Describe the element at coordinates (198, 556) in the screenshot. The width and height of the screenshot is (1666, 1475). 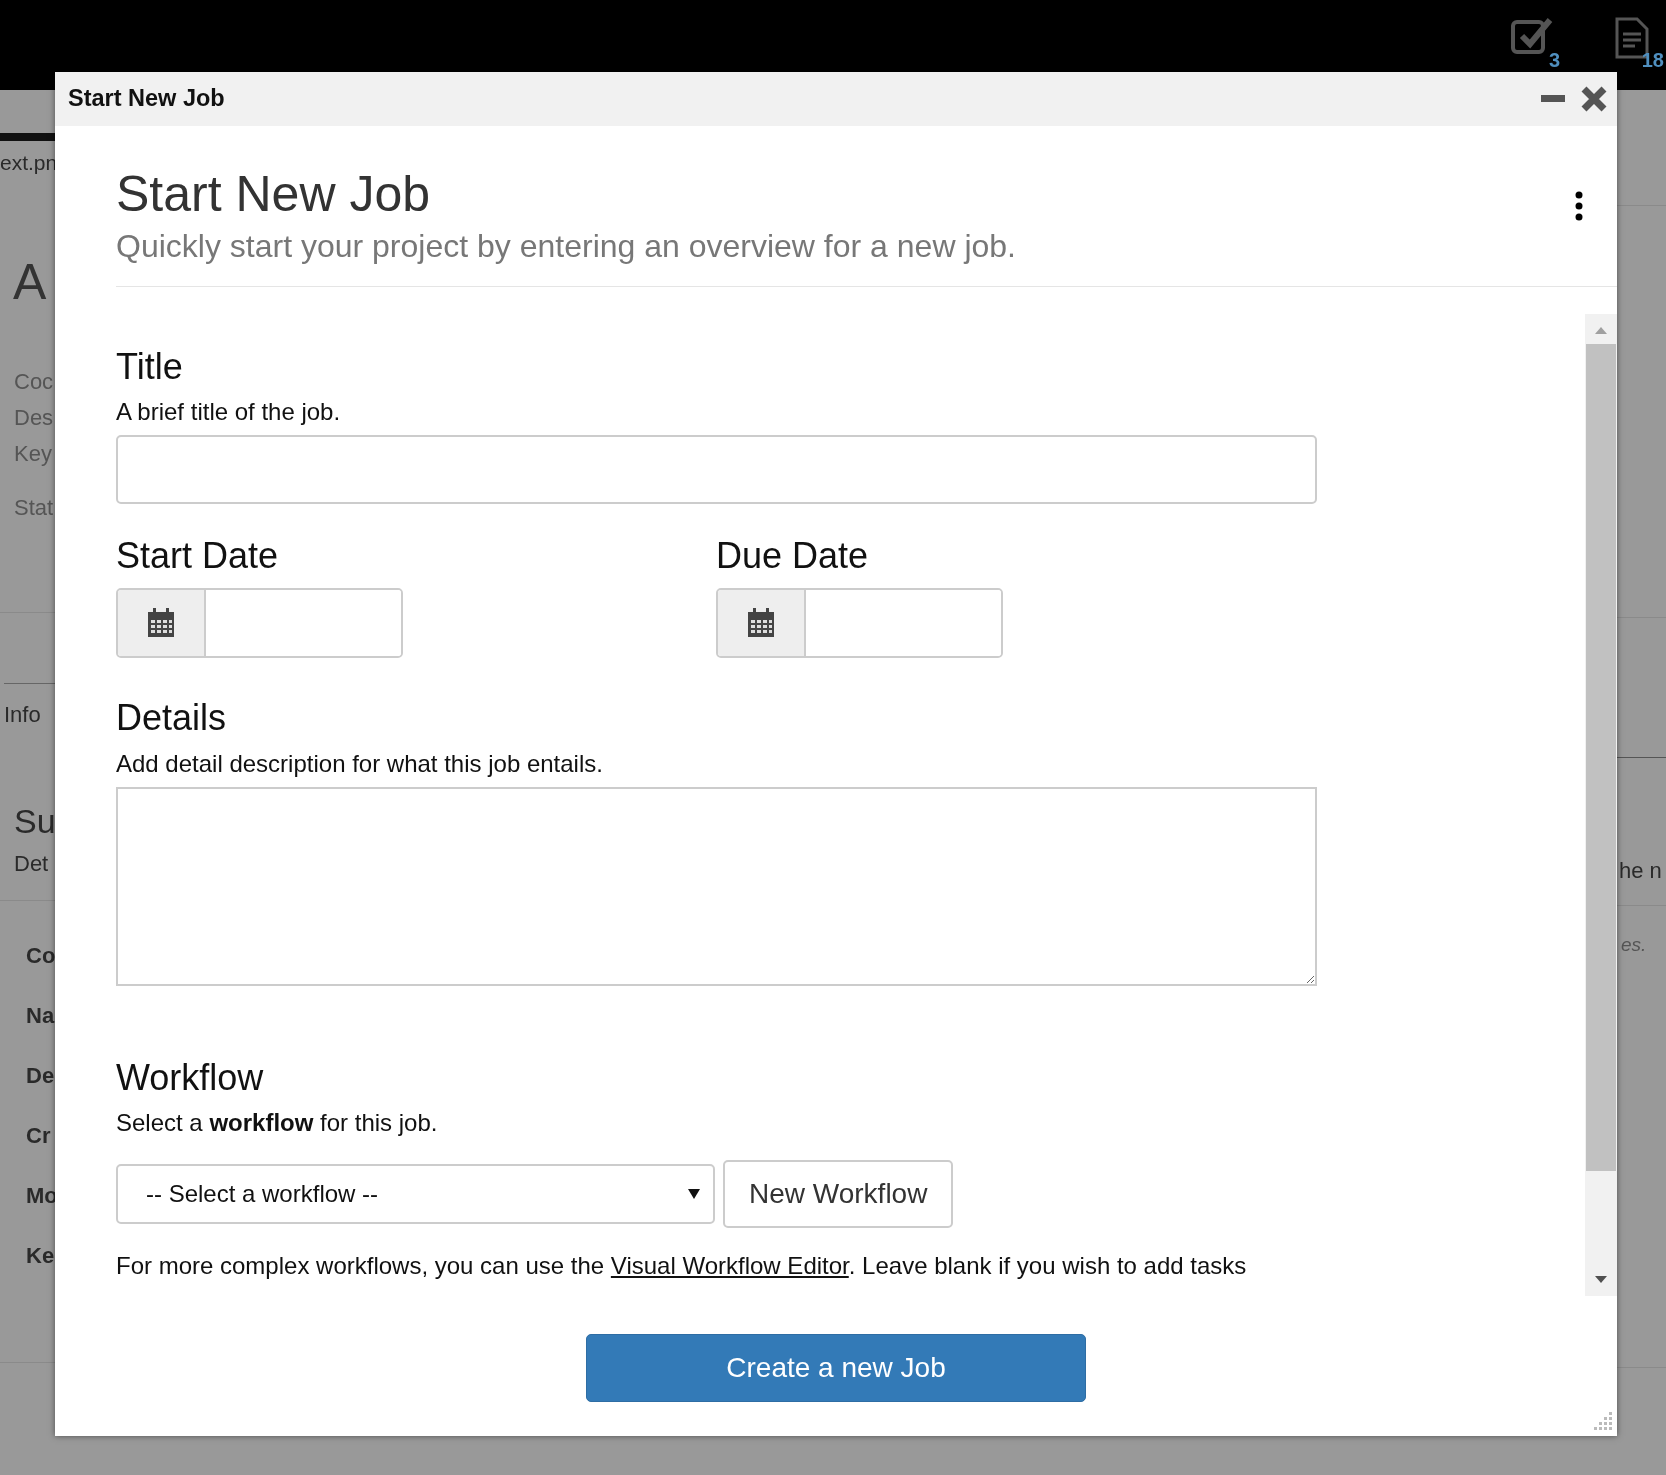
I see `field-label: Start Date` at that location.